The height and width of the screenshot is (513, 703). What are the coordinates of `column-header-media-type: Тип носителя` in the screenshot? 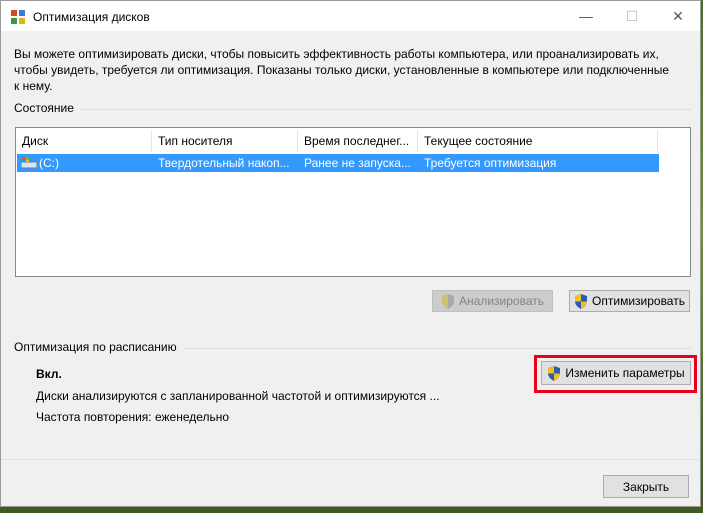 It's located at (225, 141).